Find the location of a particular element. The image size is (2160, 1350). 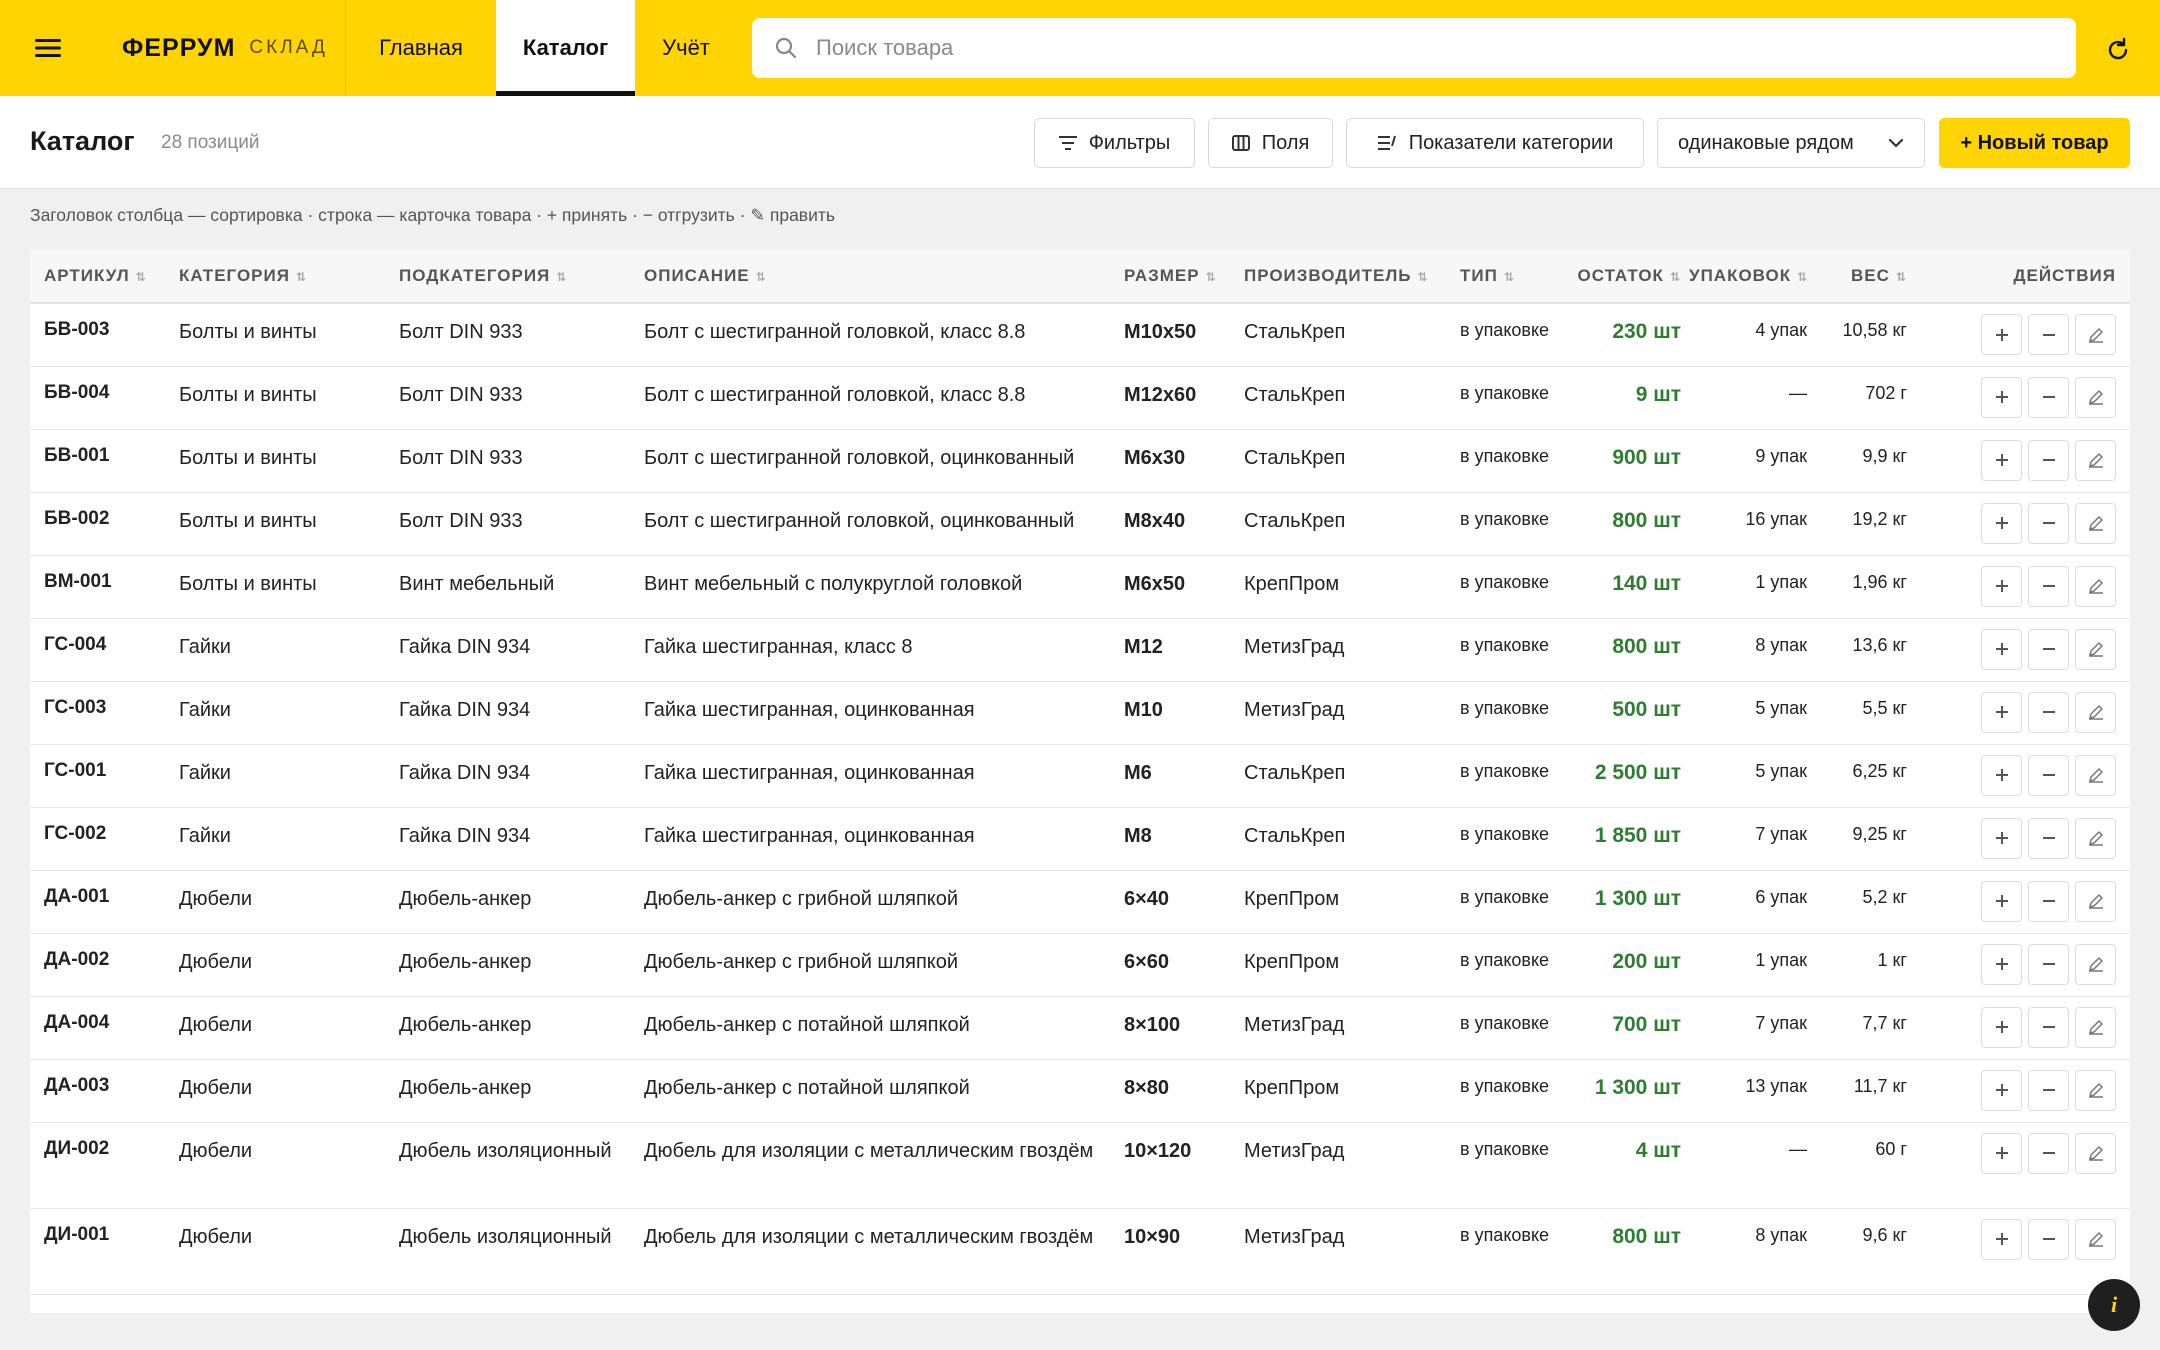

col-type: ТИП ⇅ is located at coordinates (1508, 277).